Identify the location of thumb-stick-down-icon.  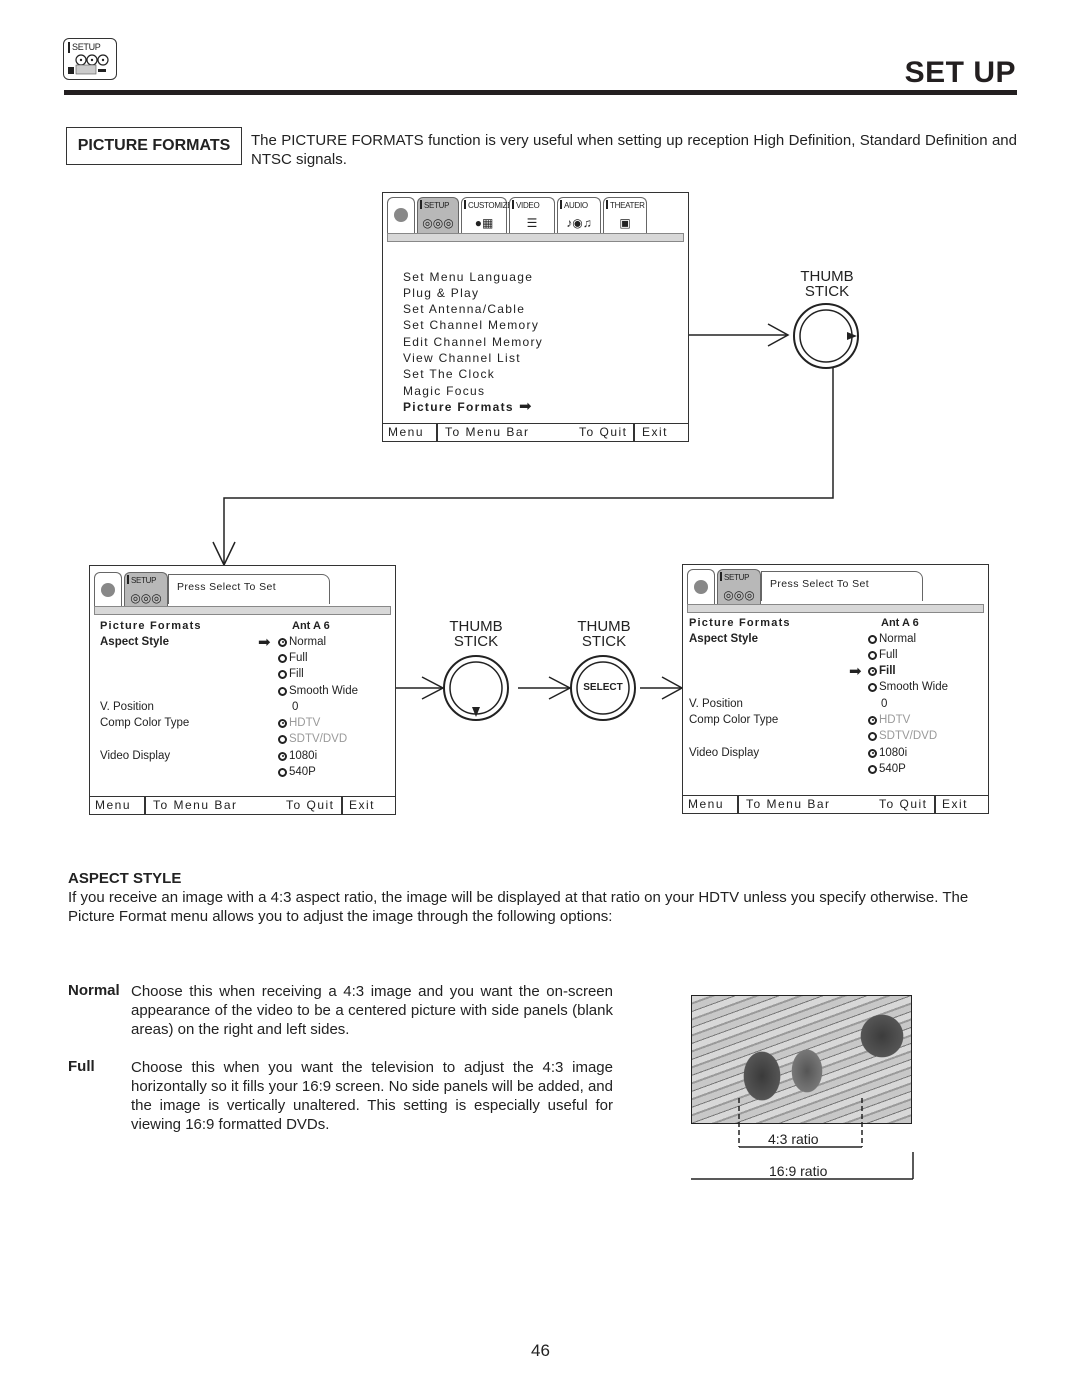
(476, 688).